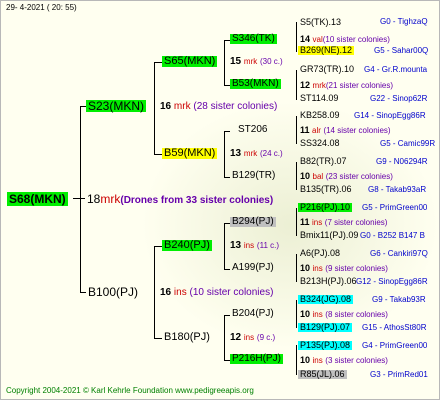  Describe the element at coordinates (41, 7) in the screenshot. I see `date-line: 29- 4-2021 ( 20: 55)` at that location.